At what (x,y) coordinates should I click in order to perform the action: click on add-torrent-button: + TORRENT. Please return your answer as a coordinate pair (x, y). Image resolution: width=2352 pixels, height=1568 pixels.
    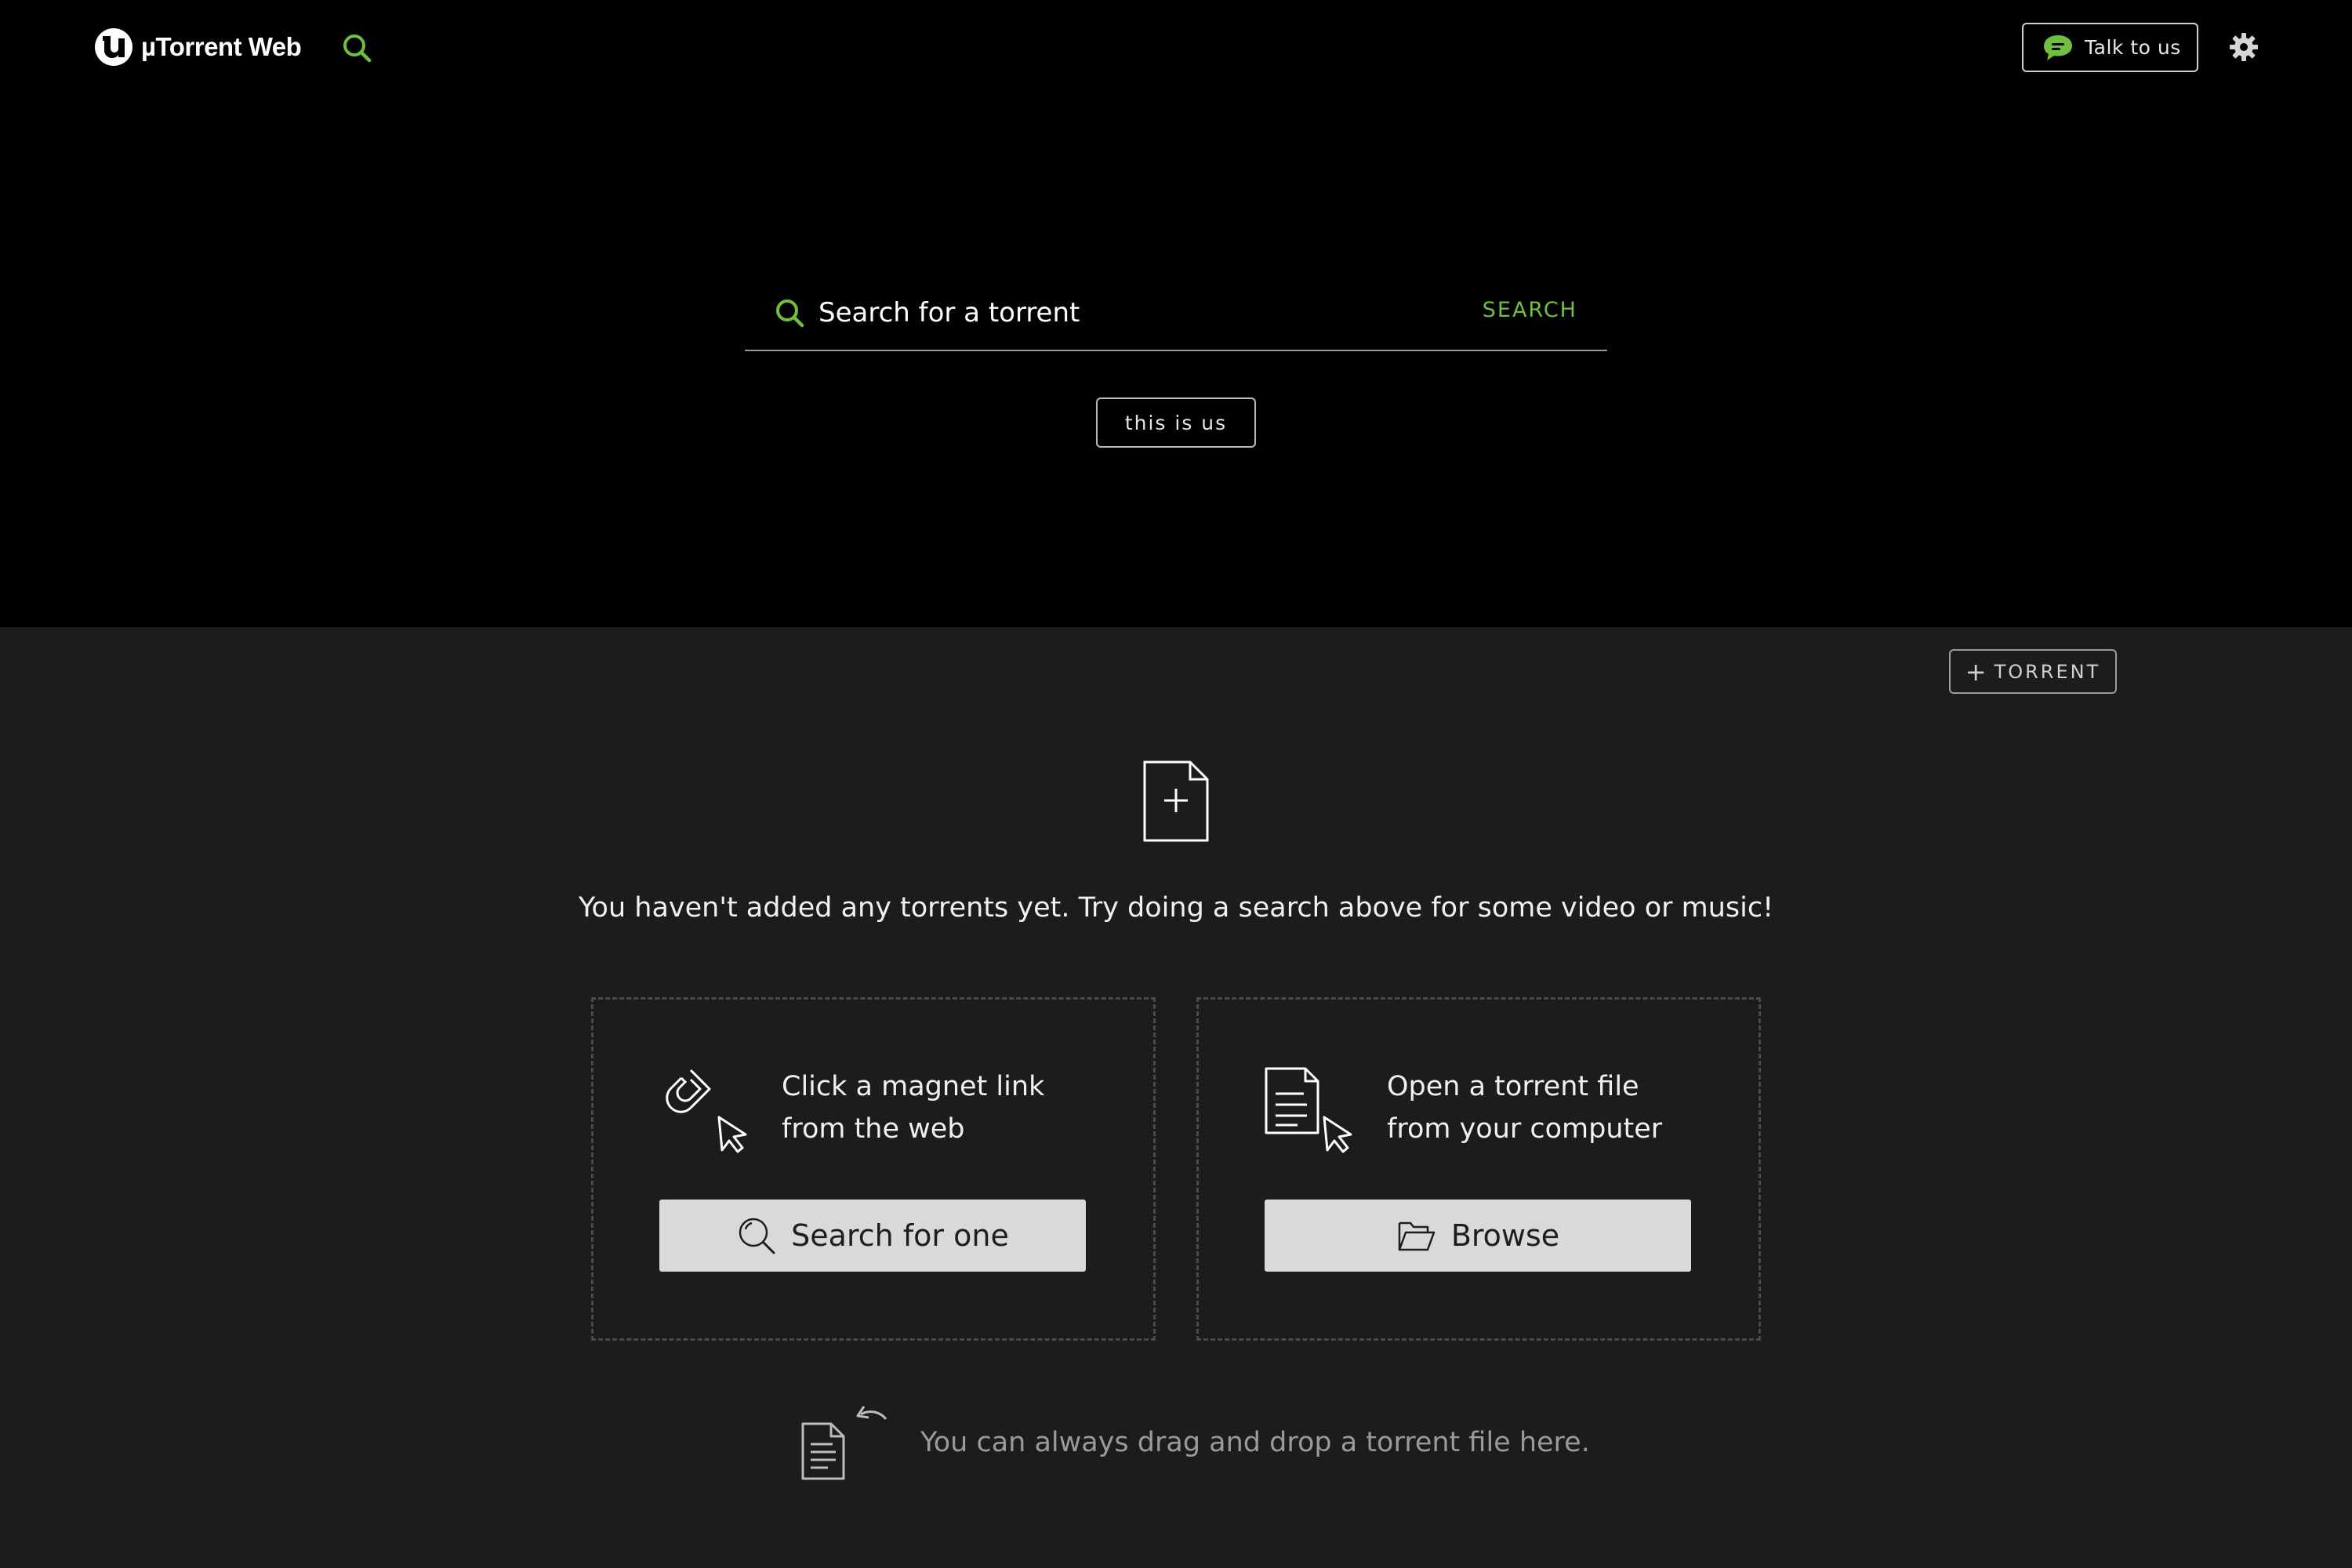
    Looking at the image, I should click on (2033, 671).